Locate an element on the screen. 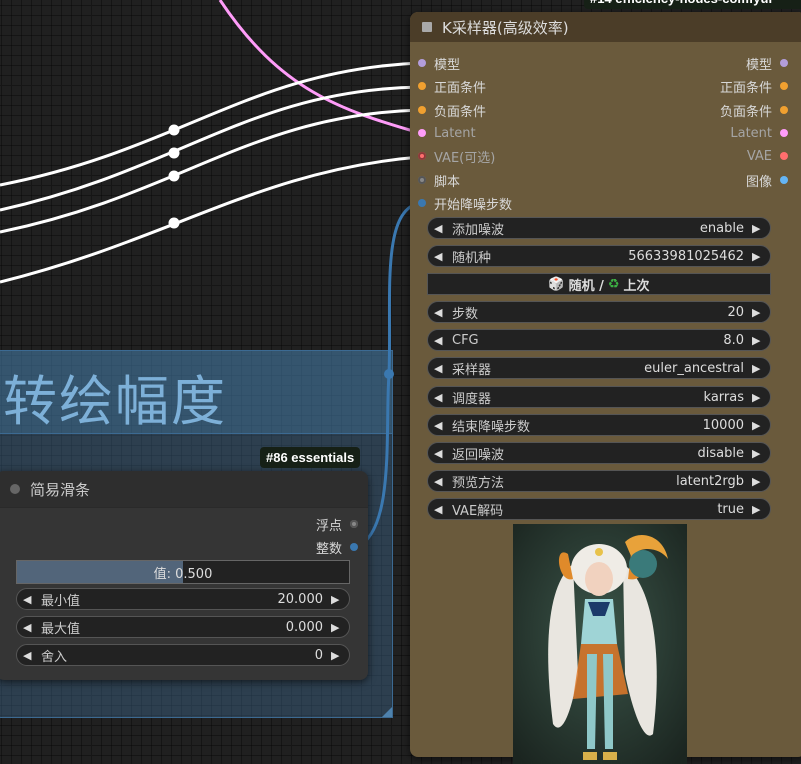 This screenshot has width=801, height=764. slider-title: 简易滑条 is located at coordinates (60, 489).